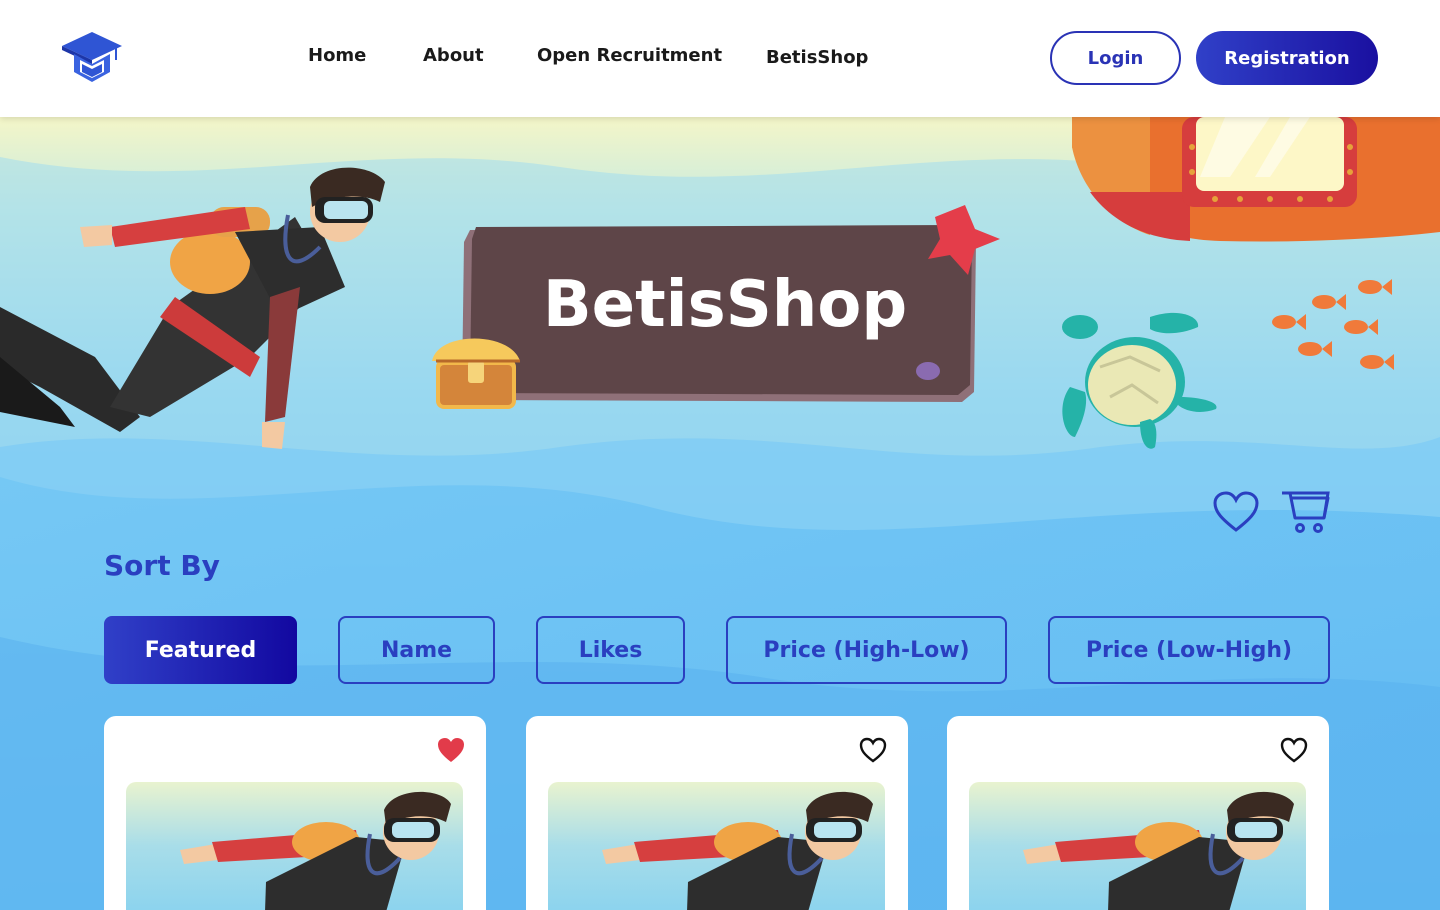  I want to click on nav-home: Home, so click(337, 55).